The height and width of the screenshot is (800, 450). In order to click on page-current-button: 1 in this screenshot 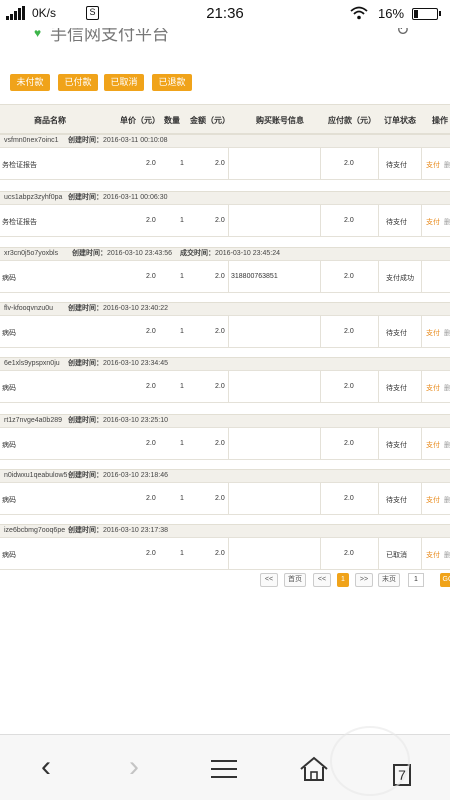, I will do `click(343, 580)`.